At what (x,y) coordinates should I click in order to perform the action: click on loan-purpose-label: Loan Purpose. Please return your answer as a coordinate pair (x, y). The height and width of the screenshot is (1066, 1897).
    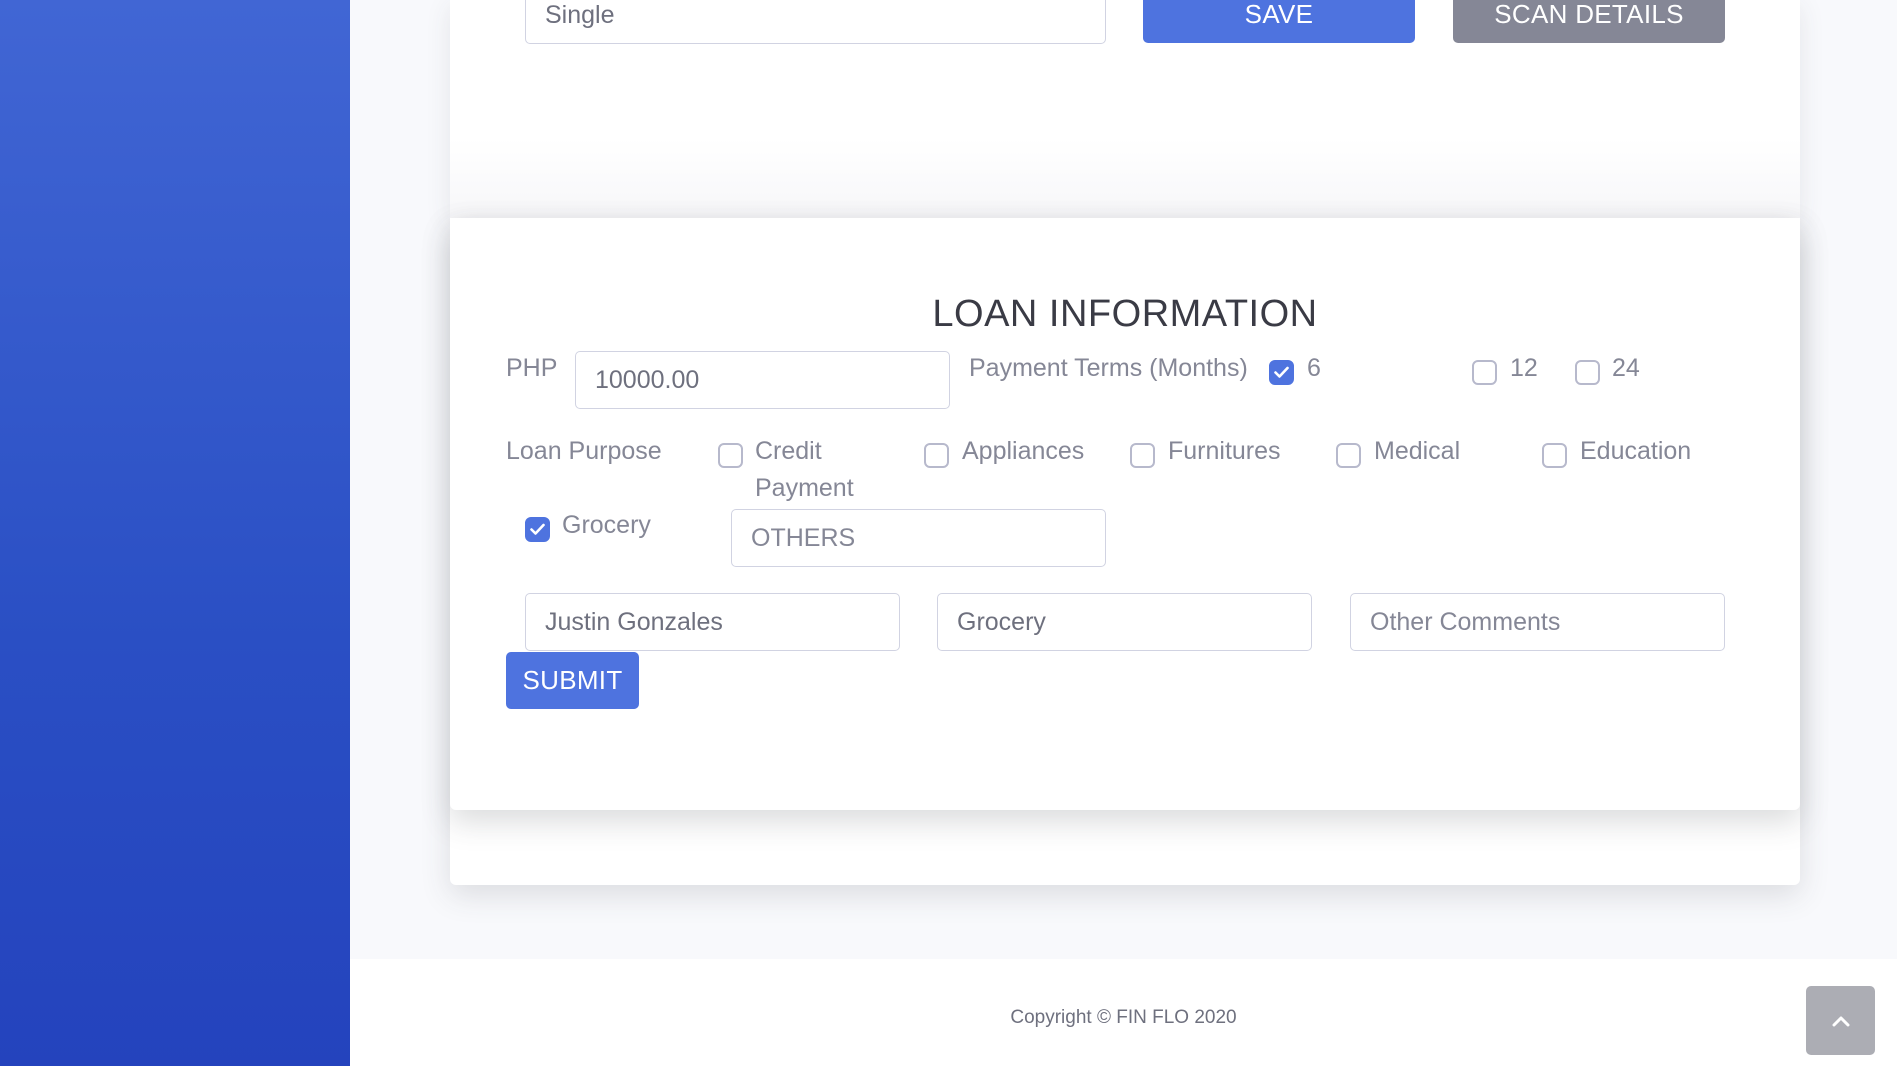
    Looking at the image, I should click on (584, 451).